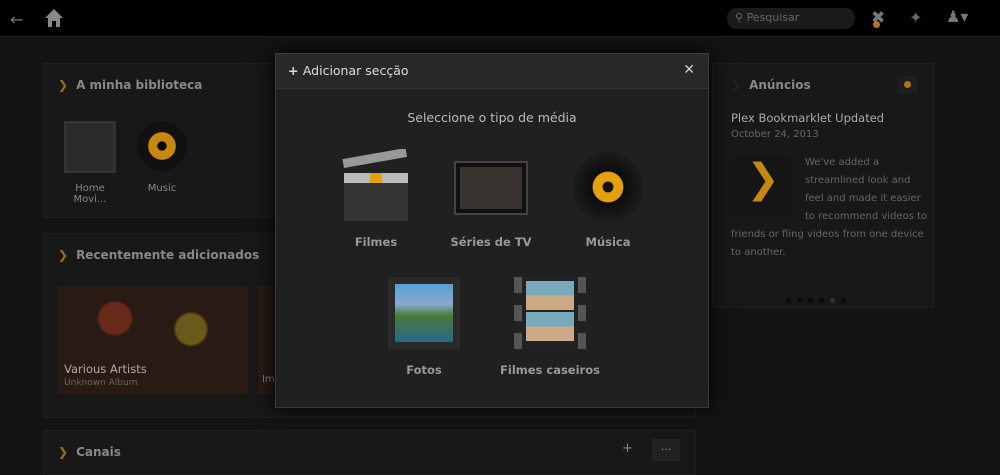  I want to click on library-item-music: Music, so click(162, 157).